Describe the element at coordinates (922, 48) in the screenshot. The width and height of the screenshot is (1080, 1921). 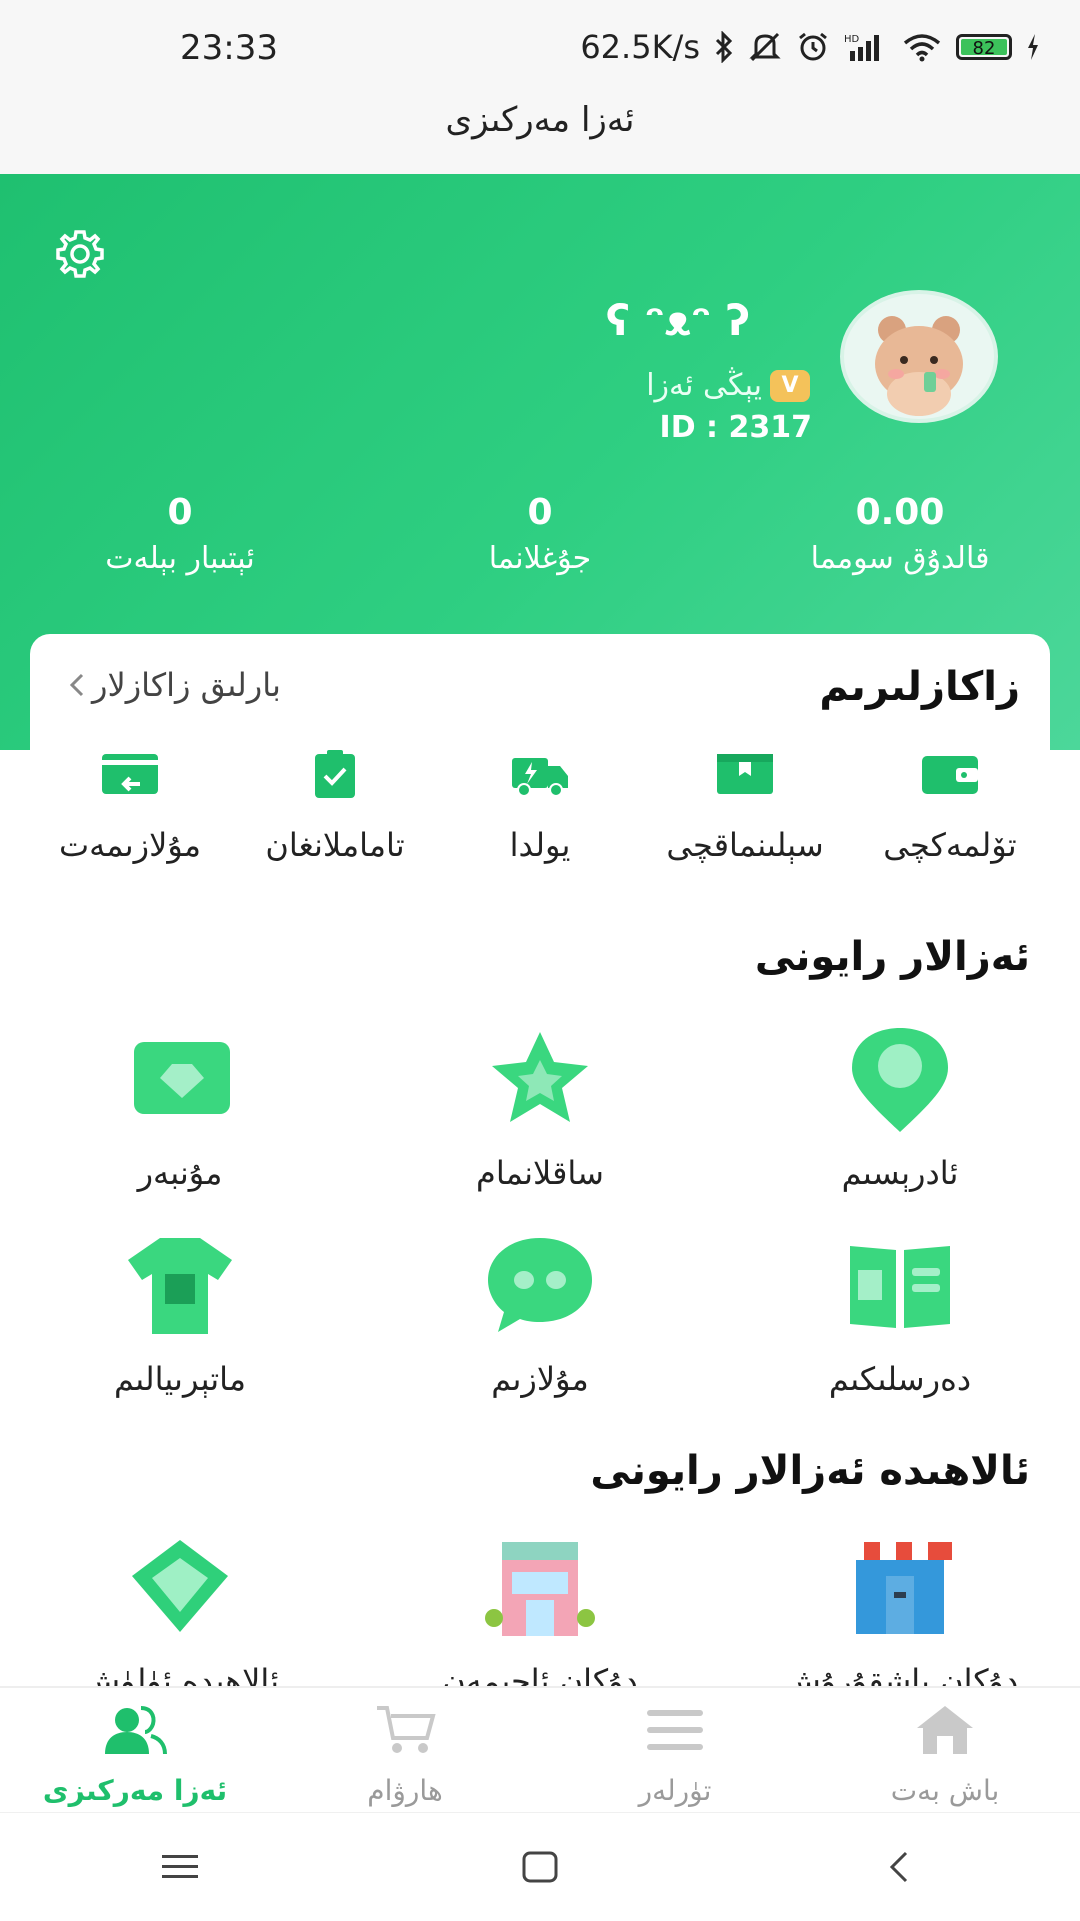
I see `wifi-icon` at that location.